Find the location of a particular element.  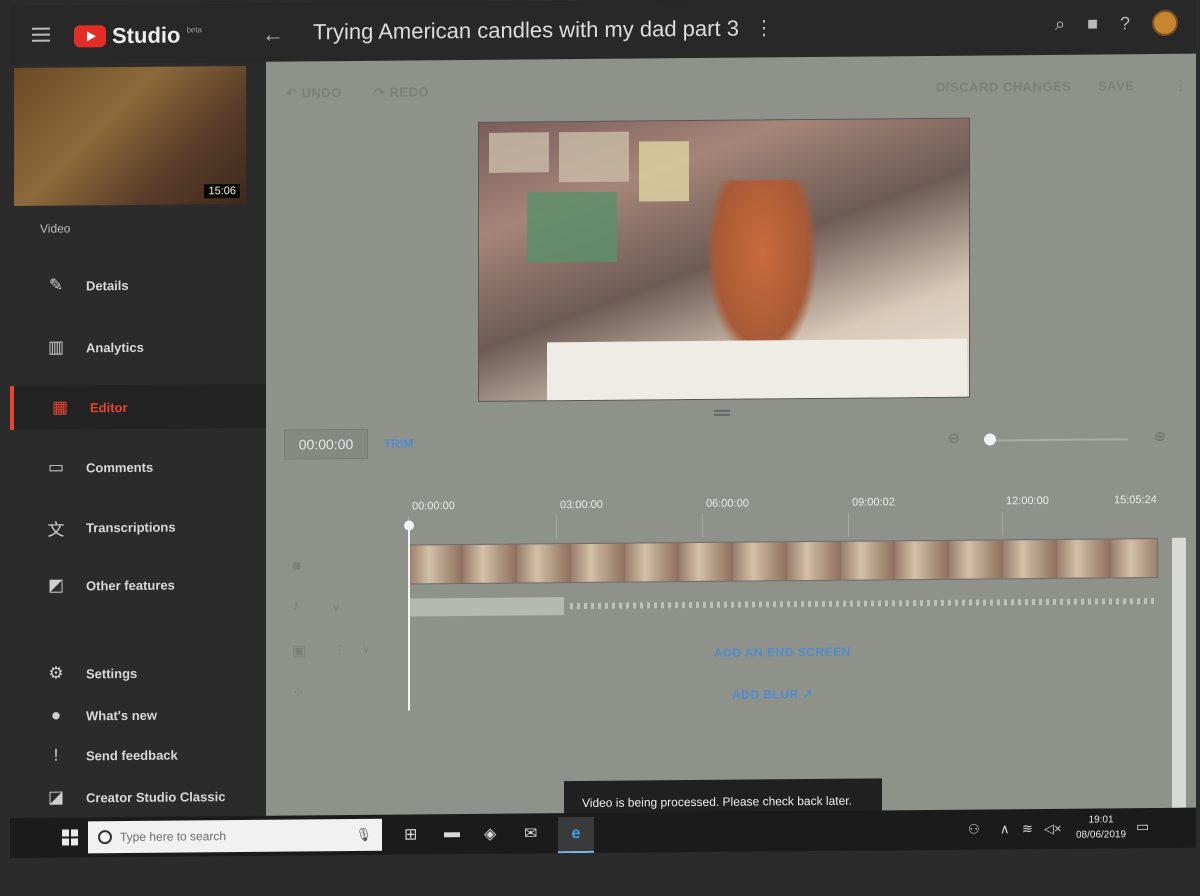

add-end-screen-button: ADD AN END SCREEN is located at coordinates (782, 652).